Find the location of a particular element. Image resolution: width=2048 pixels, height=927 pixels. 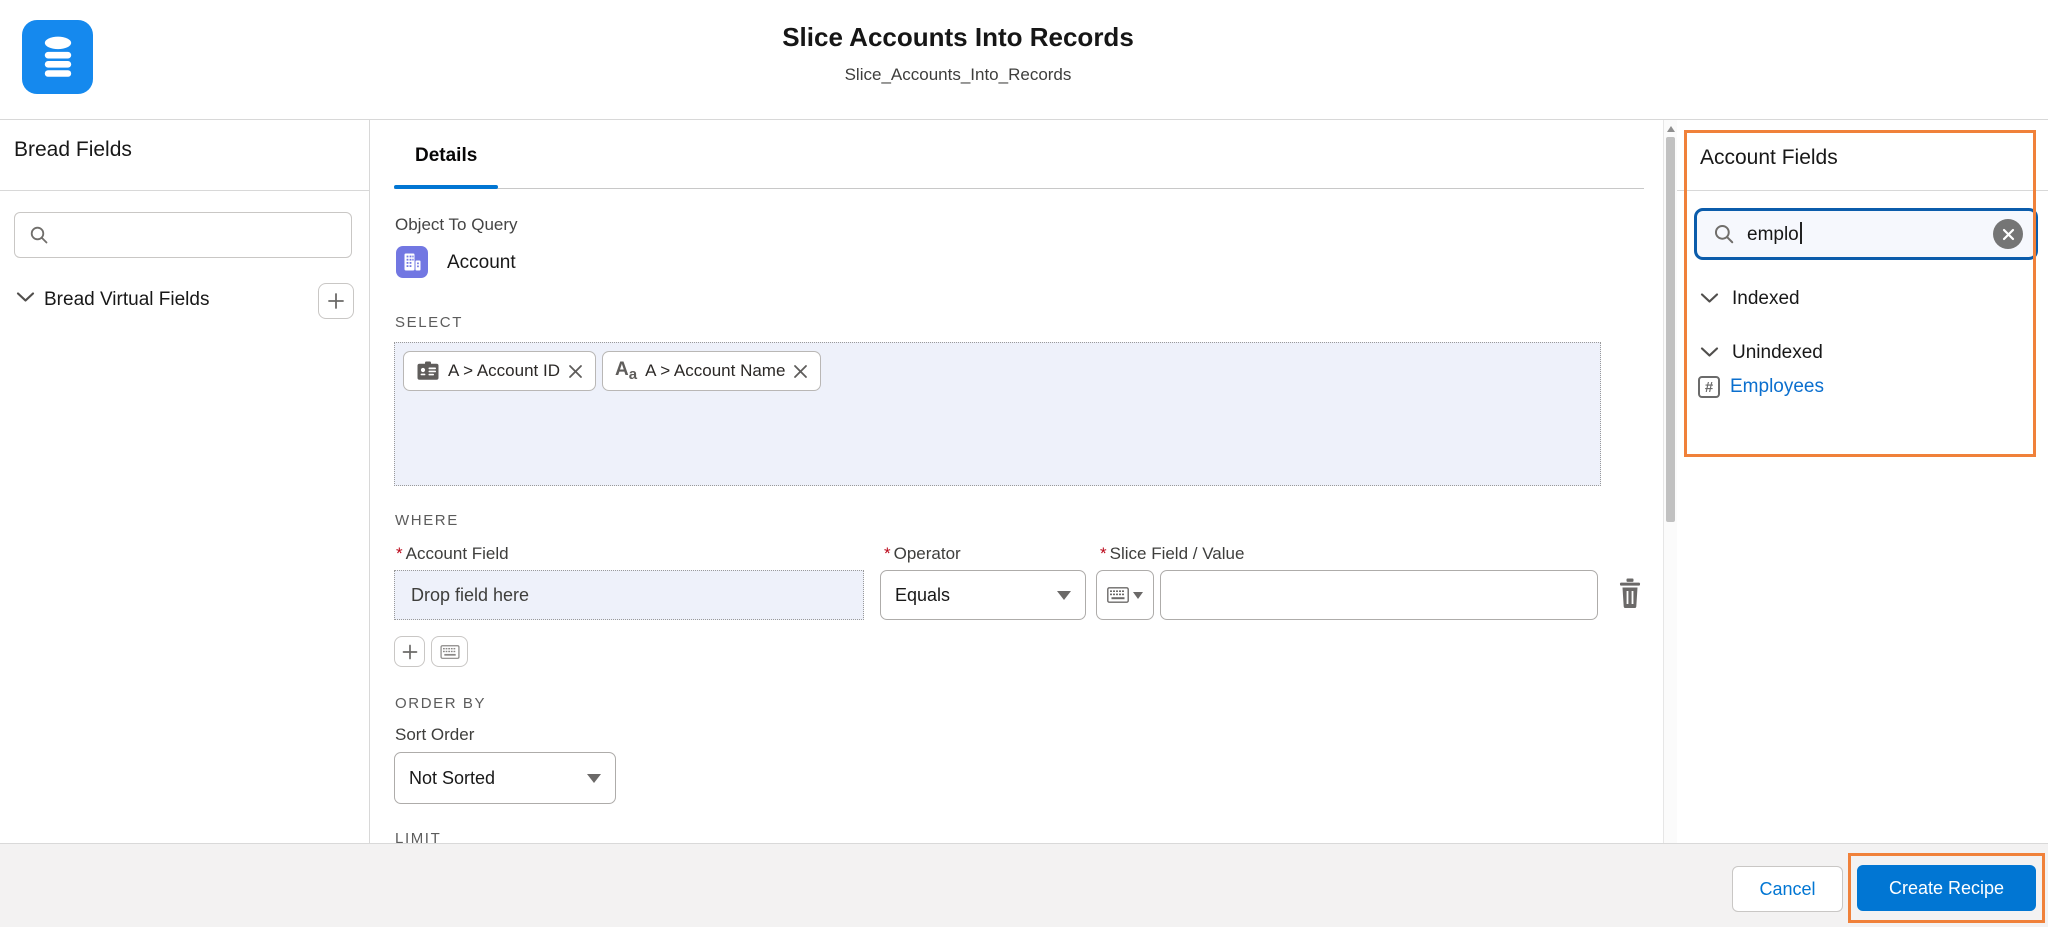

operator-value: Equals is located at coordinates (923, 594).